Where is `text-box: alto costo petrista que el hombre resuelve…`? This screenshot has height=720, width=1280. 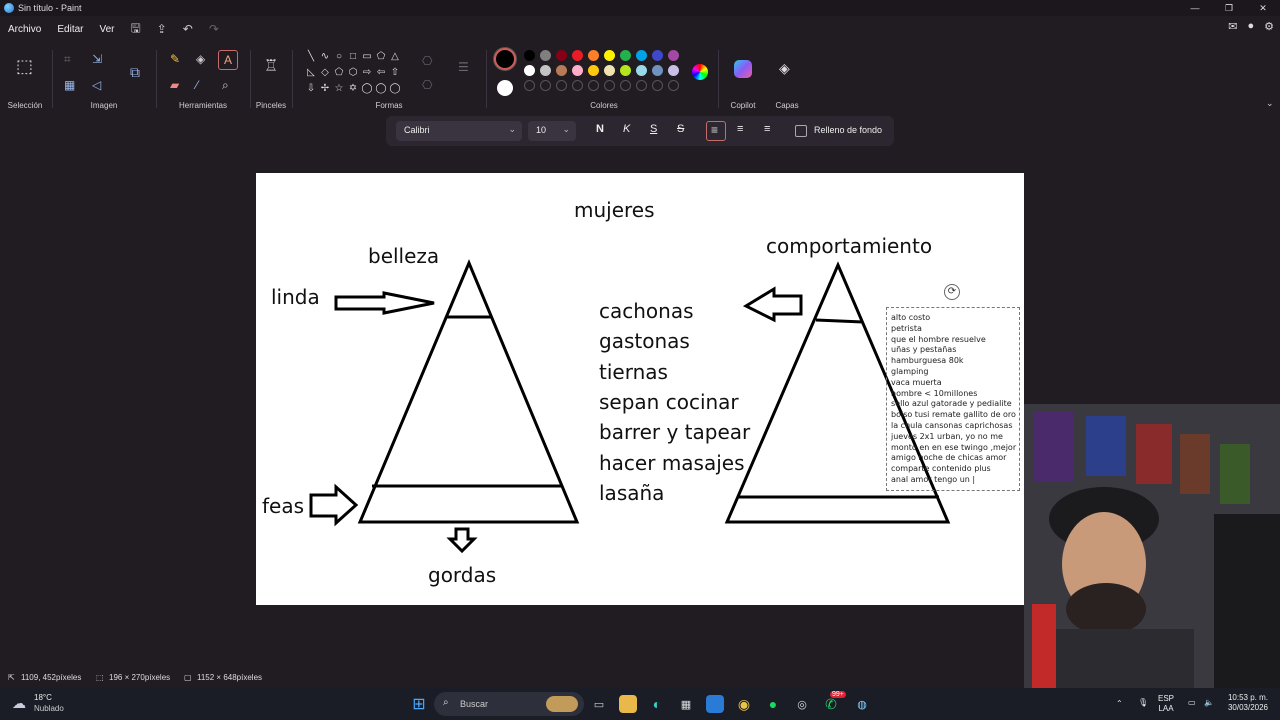
text-box: alto costo petrista que el hombre resuelve… is located at coordinates (953, 399).